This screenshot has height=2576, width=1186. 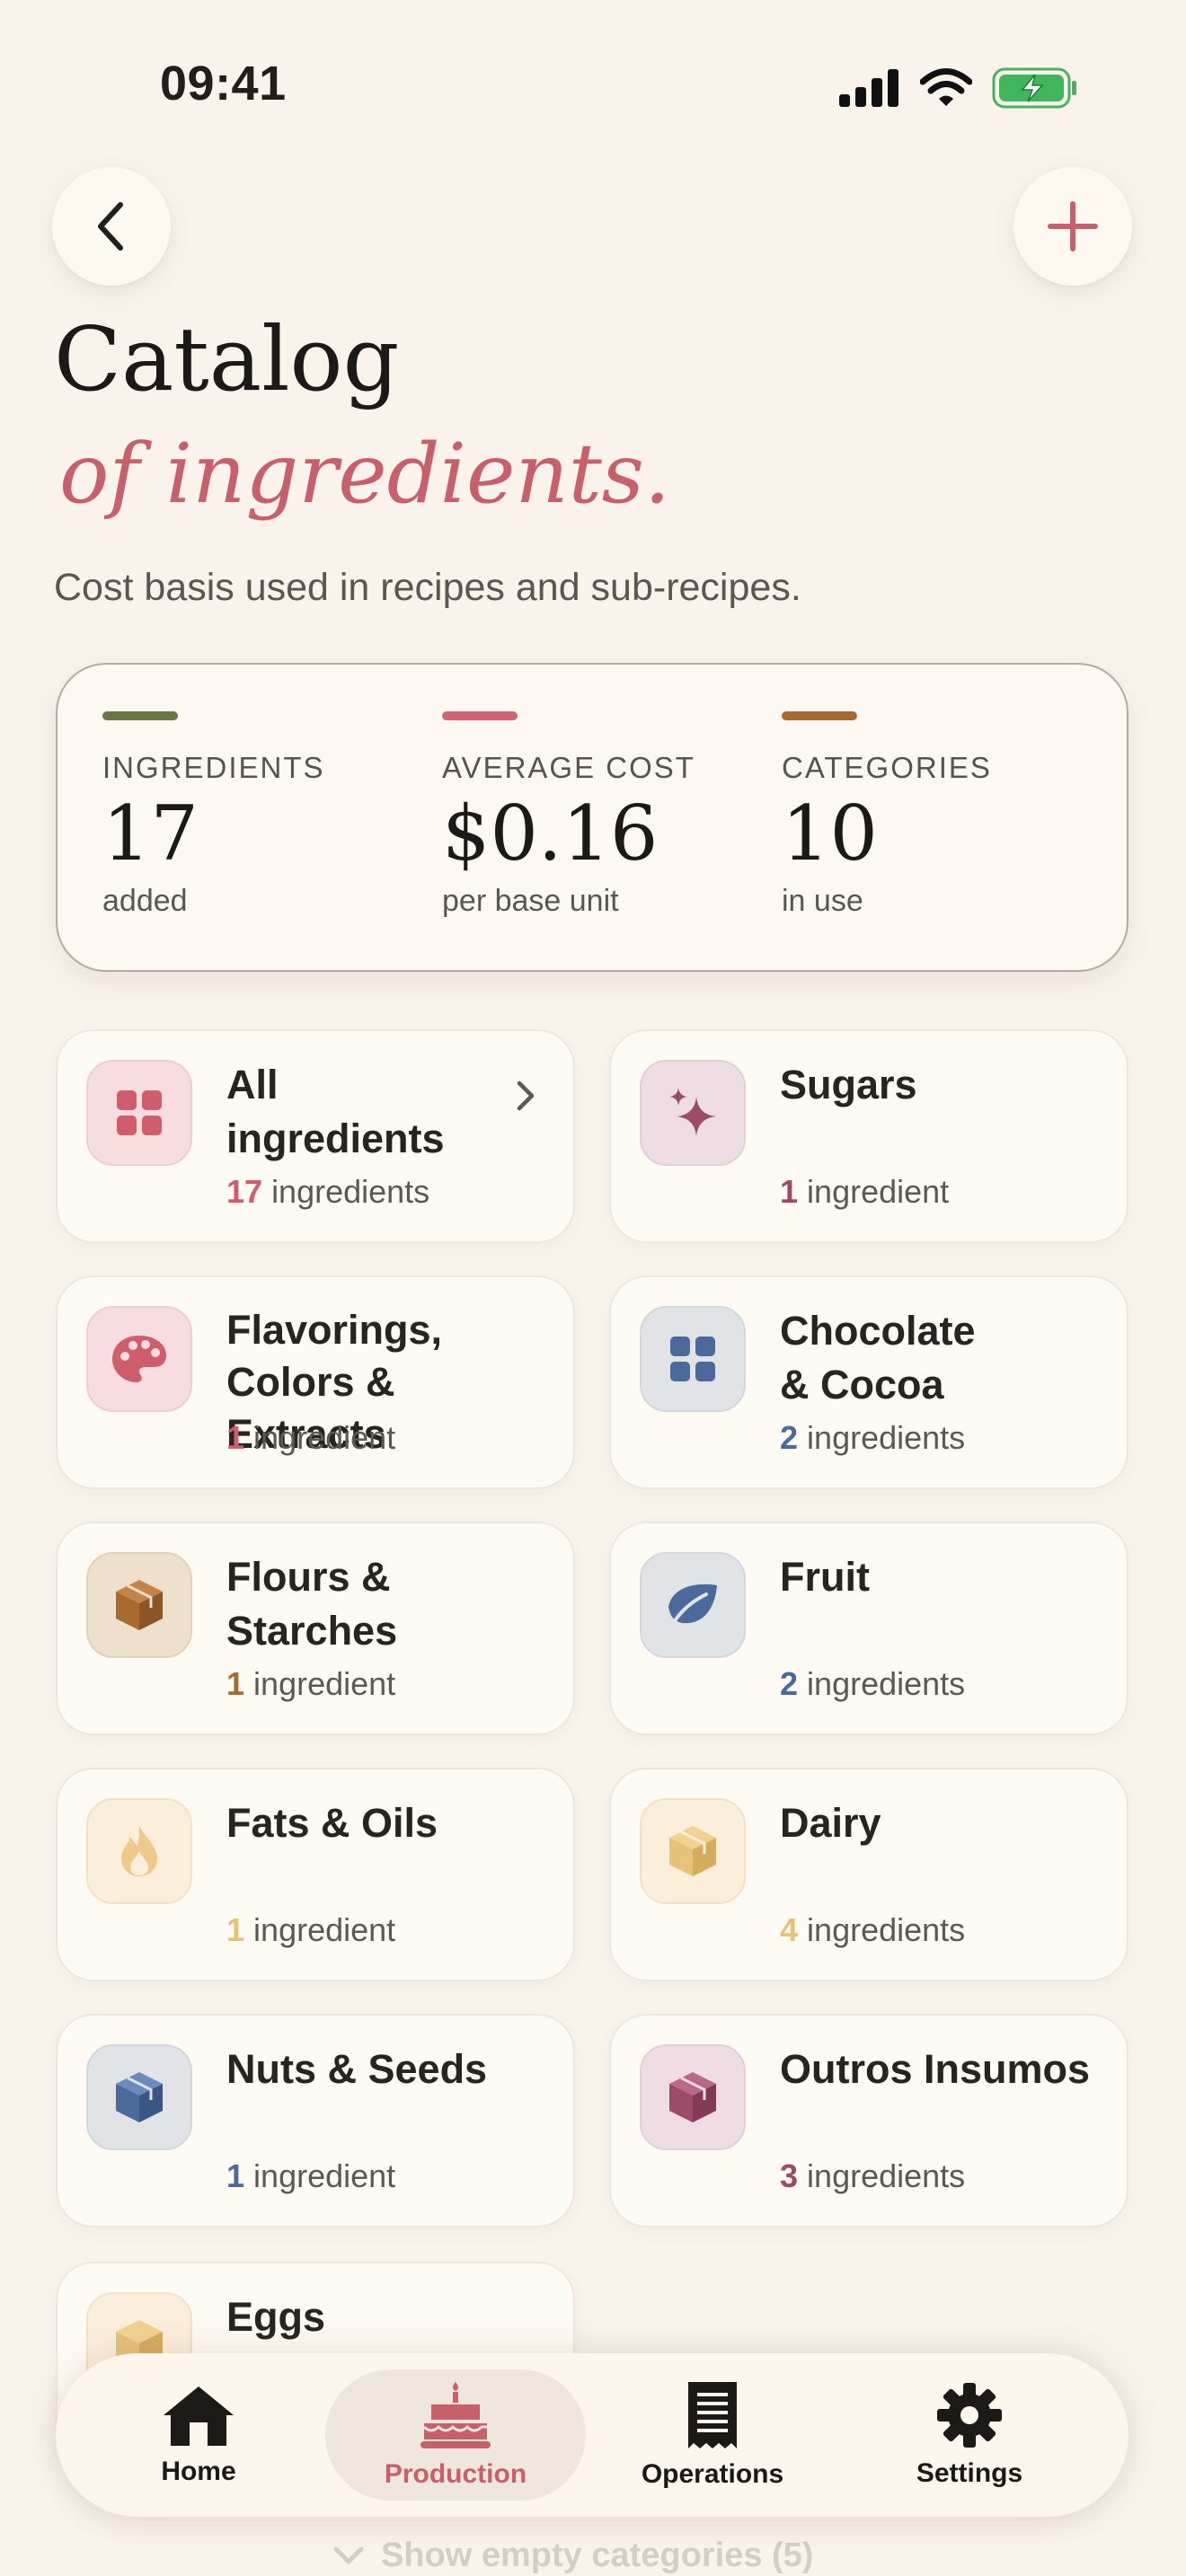 What do you see at coordinates (335, 1111) in the screenshot?
I see `category-name: All ingredients` at bounding box center [335, 1111].